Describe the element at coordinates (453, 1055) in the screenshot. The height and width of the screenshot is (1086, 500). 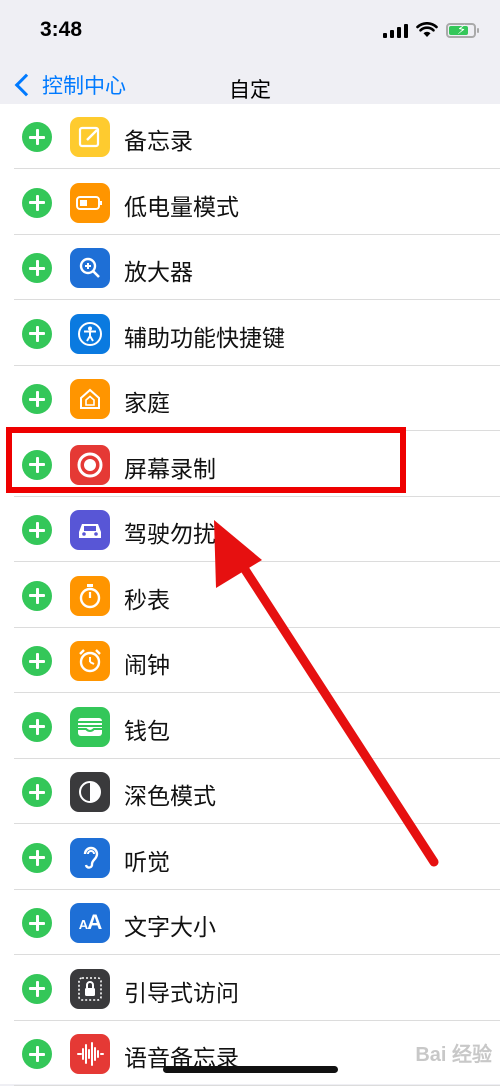
I see `watermark: Bai 经验` at that location.